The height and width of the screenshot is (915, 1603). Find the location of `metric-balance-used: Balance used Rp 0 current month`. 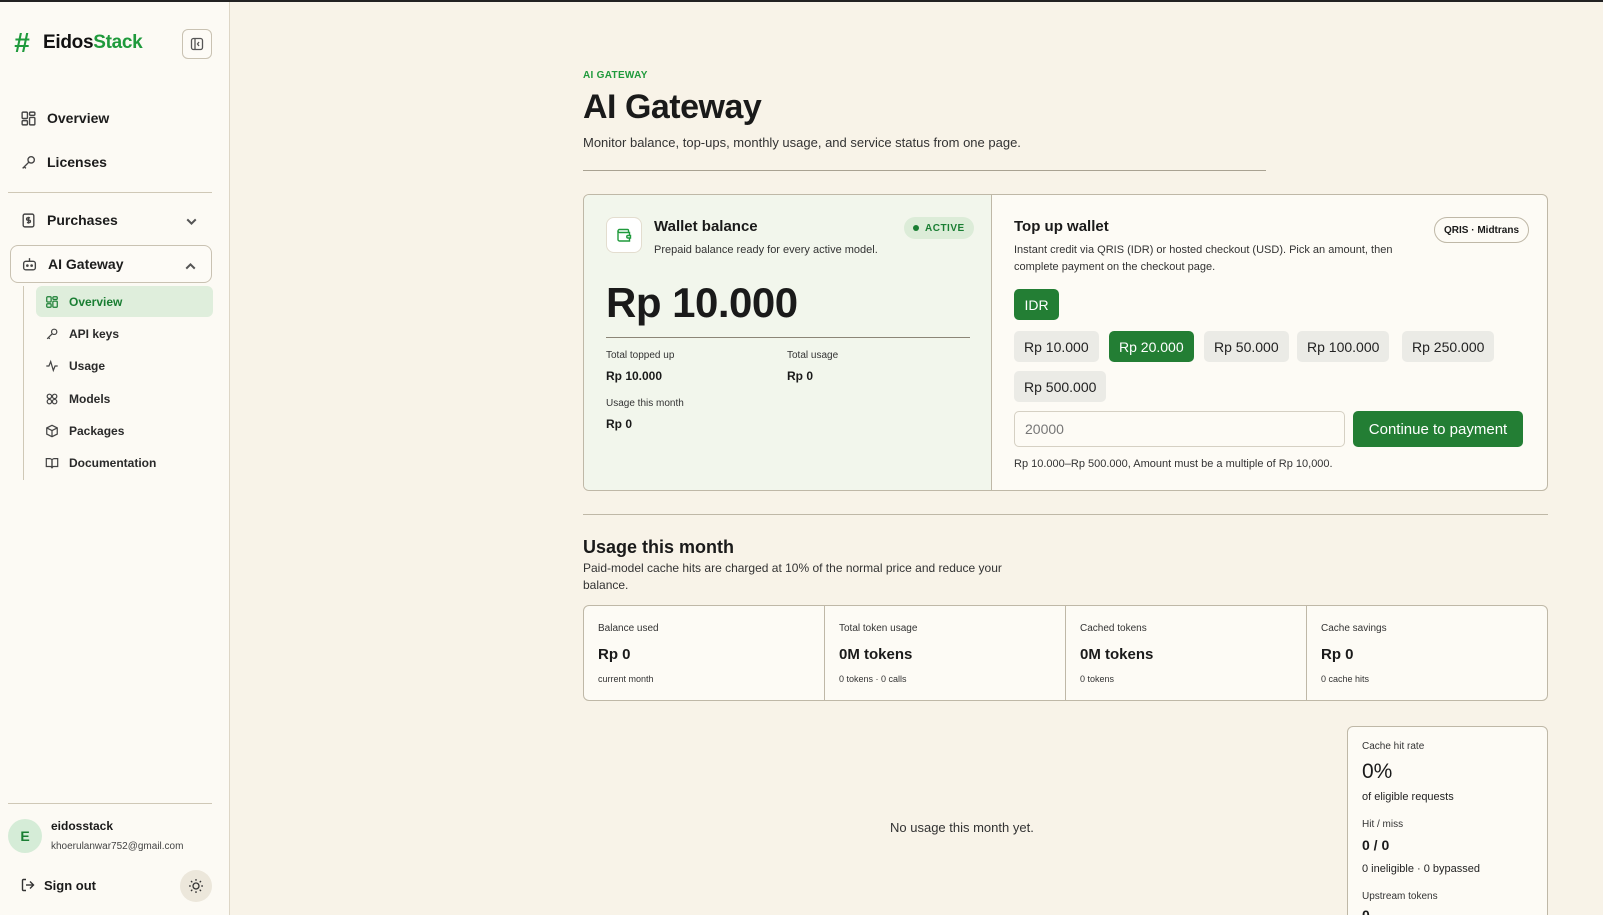

metric-balance-used: Balance used Rp 0 current month is located at coordinates (704, 653).